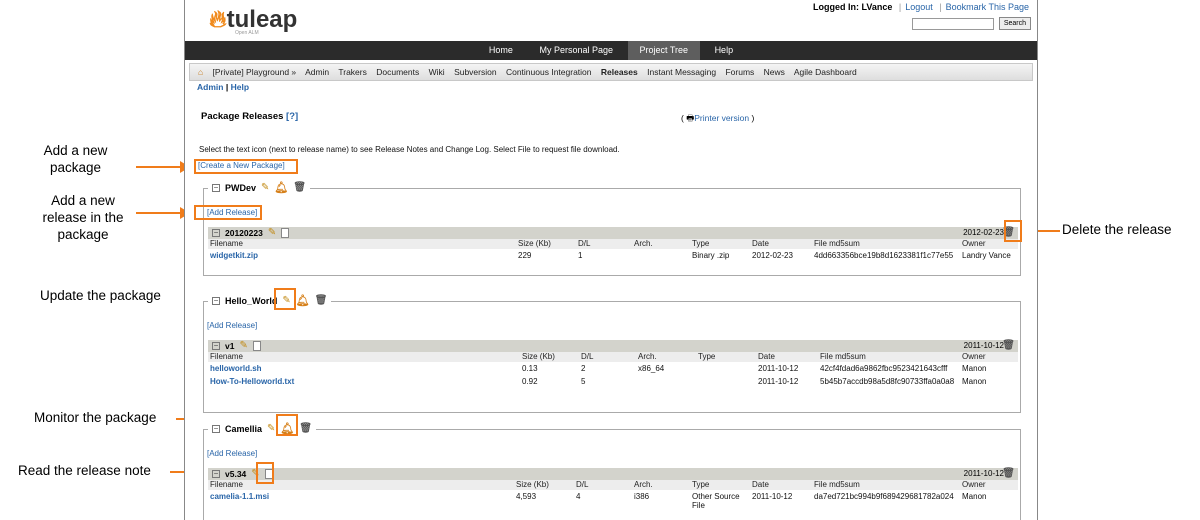 Image resolution: width=1200 pixels, height=520 pixels. I want to click on top-navigation: Home My Personal Page Project Tree Help, so click(611, 50).